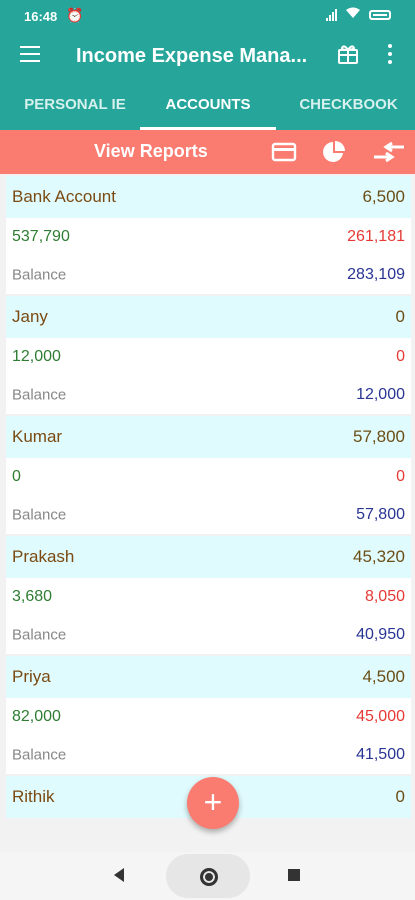 This screenshot has height=900, width=415. Describe the element at coordinates (384, 596) in the screenshot. I see `account-debit: 8,050` at that location.